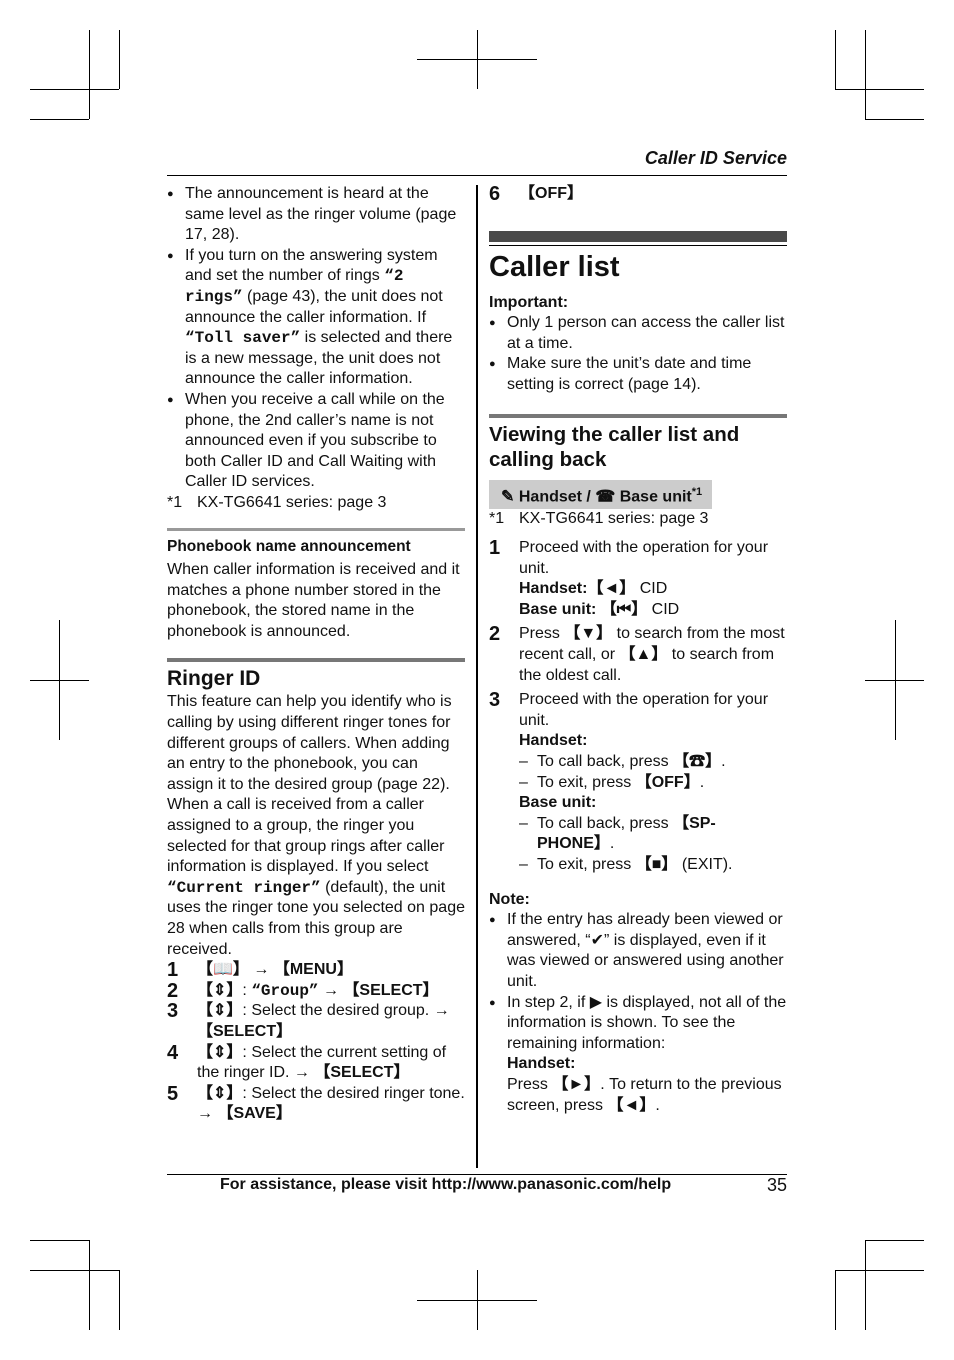 The image size is (954, 1360). Describe the element at coordinates (776, 1185) in the screenshot. I see `page-number: 35` at that location.